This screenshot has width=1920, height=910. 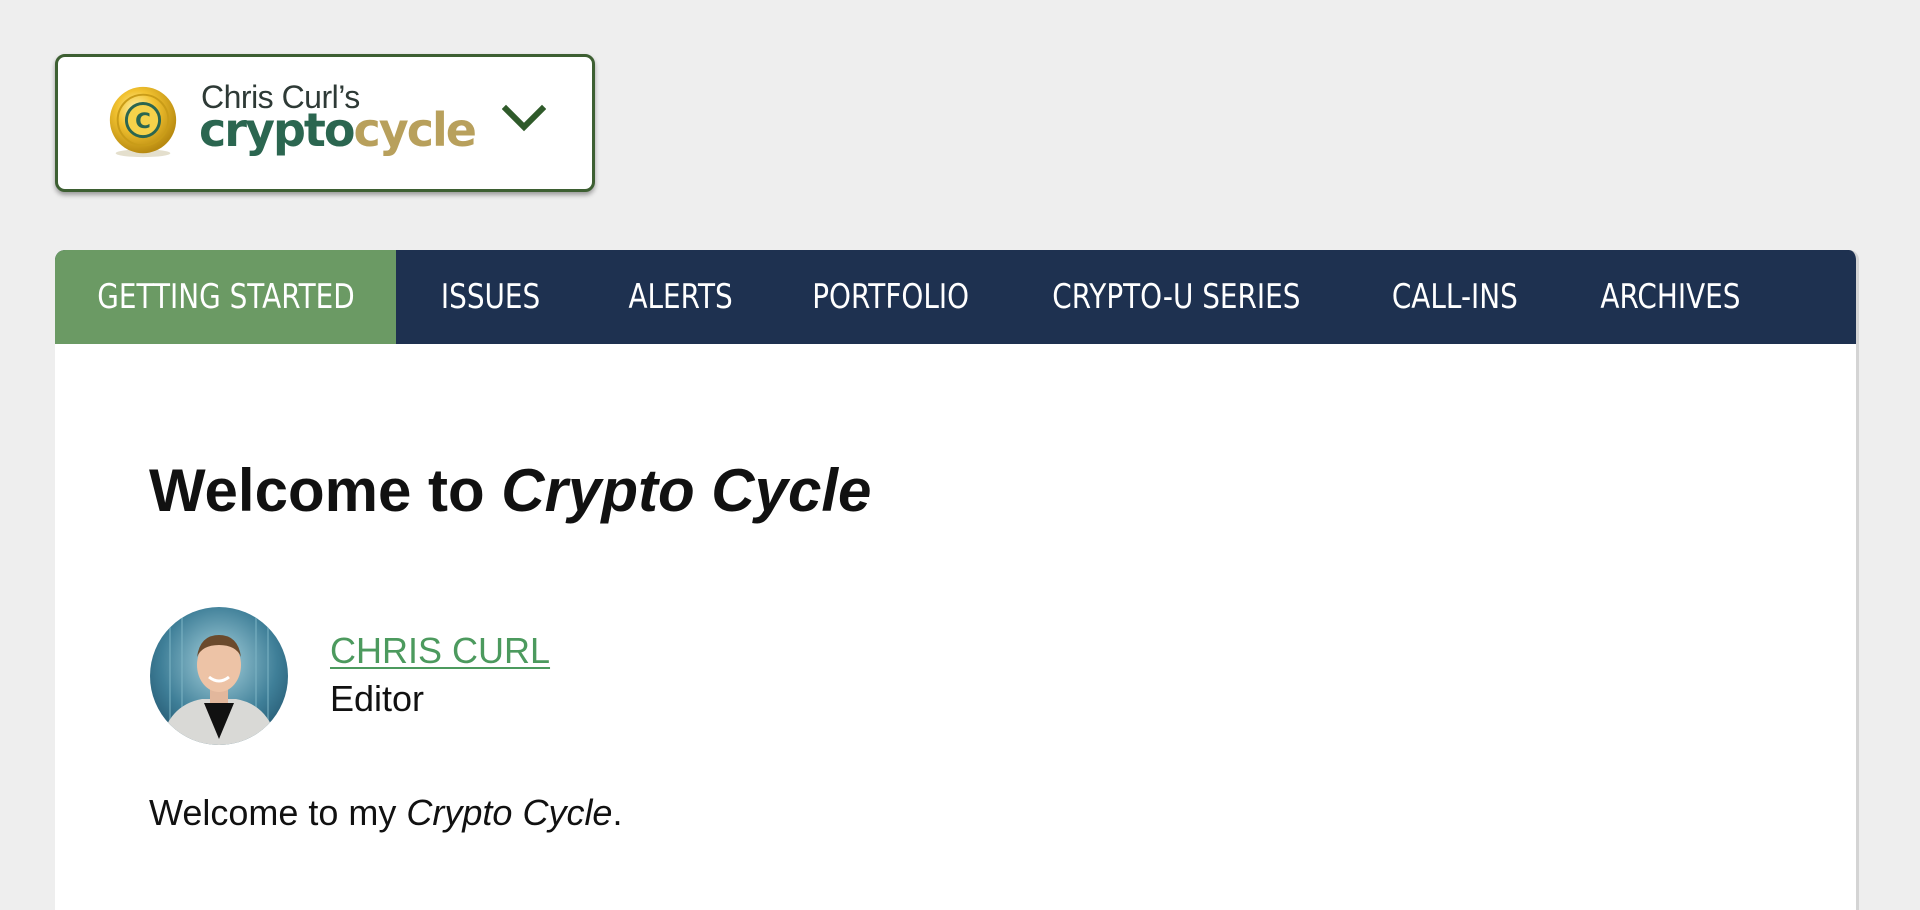 I want to click on tab-label: ALERTS, so click(x=681, y=297).